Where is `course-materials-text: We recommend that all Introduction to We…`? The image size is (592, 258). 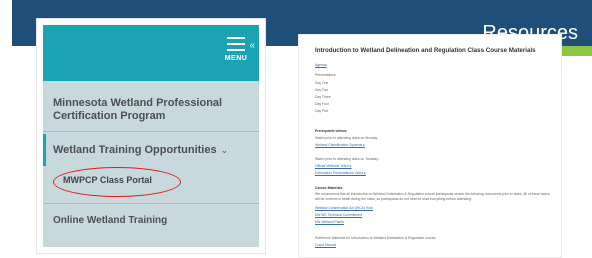 course-materials-text: We recommend that all Introduction to We… is located at coordinates (432, 196).